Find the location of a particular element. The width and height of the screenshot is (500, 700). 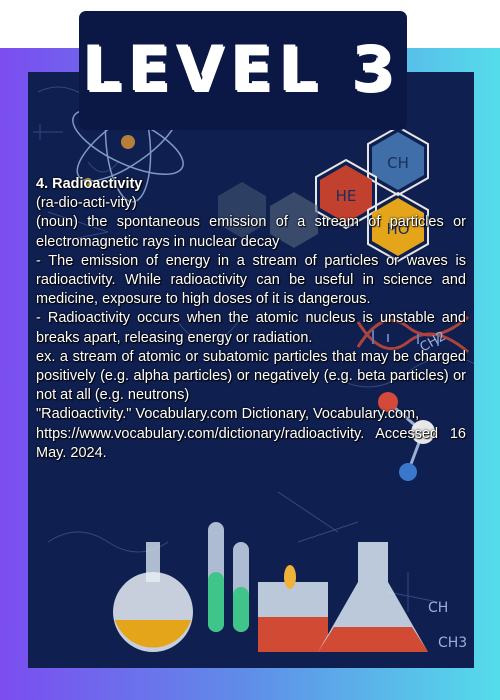

formula-label-ch3: CH3 is located at coordinates (452, 643).